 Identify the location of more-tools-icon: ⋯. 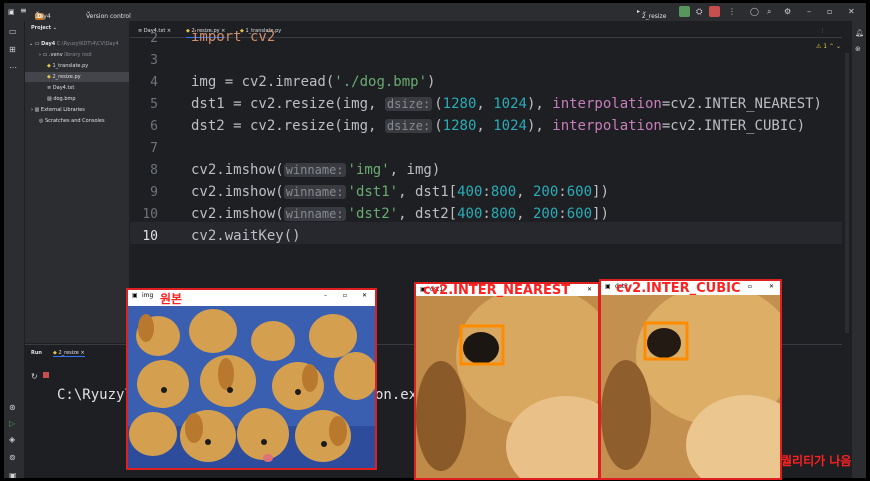
(13, 67).